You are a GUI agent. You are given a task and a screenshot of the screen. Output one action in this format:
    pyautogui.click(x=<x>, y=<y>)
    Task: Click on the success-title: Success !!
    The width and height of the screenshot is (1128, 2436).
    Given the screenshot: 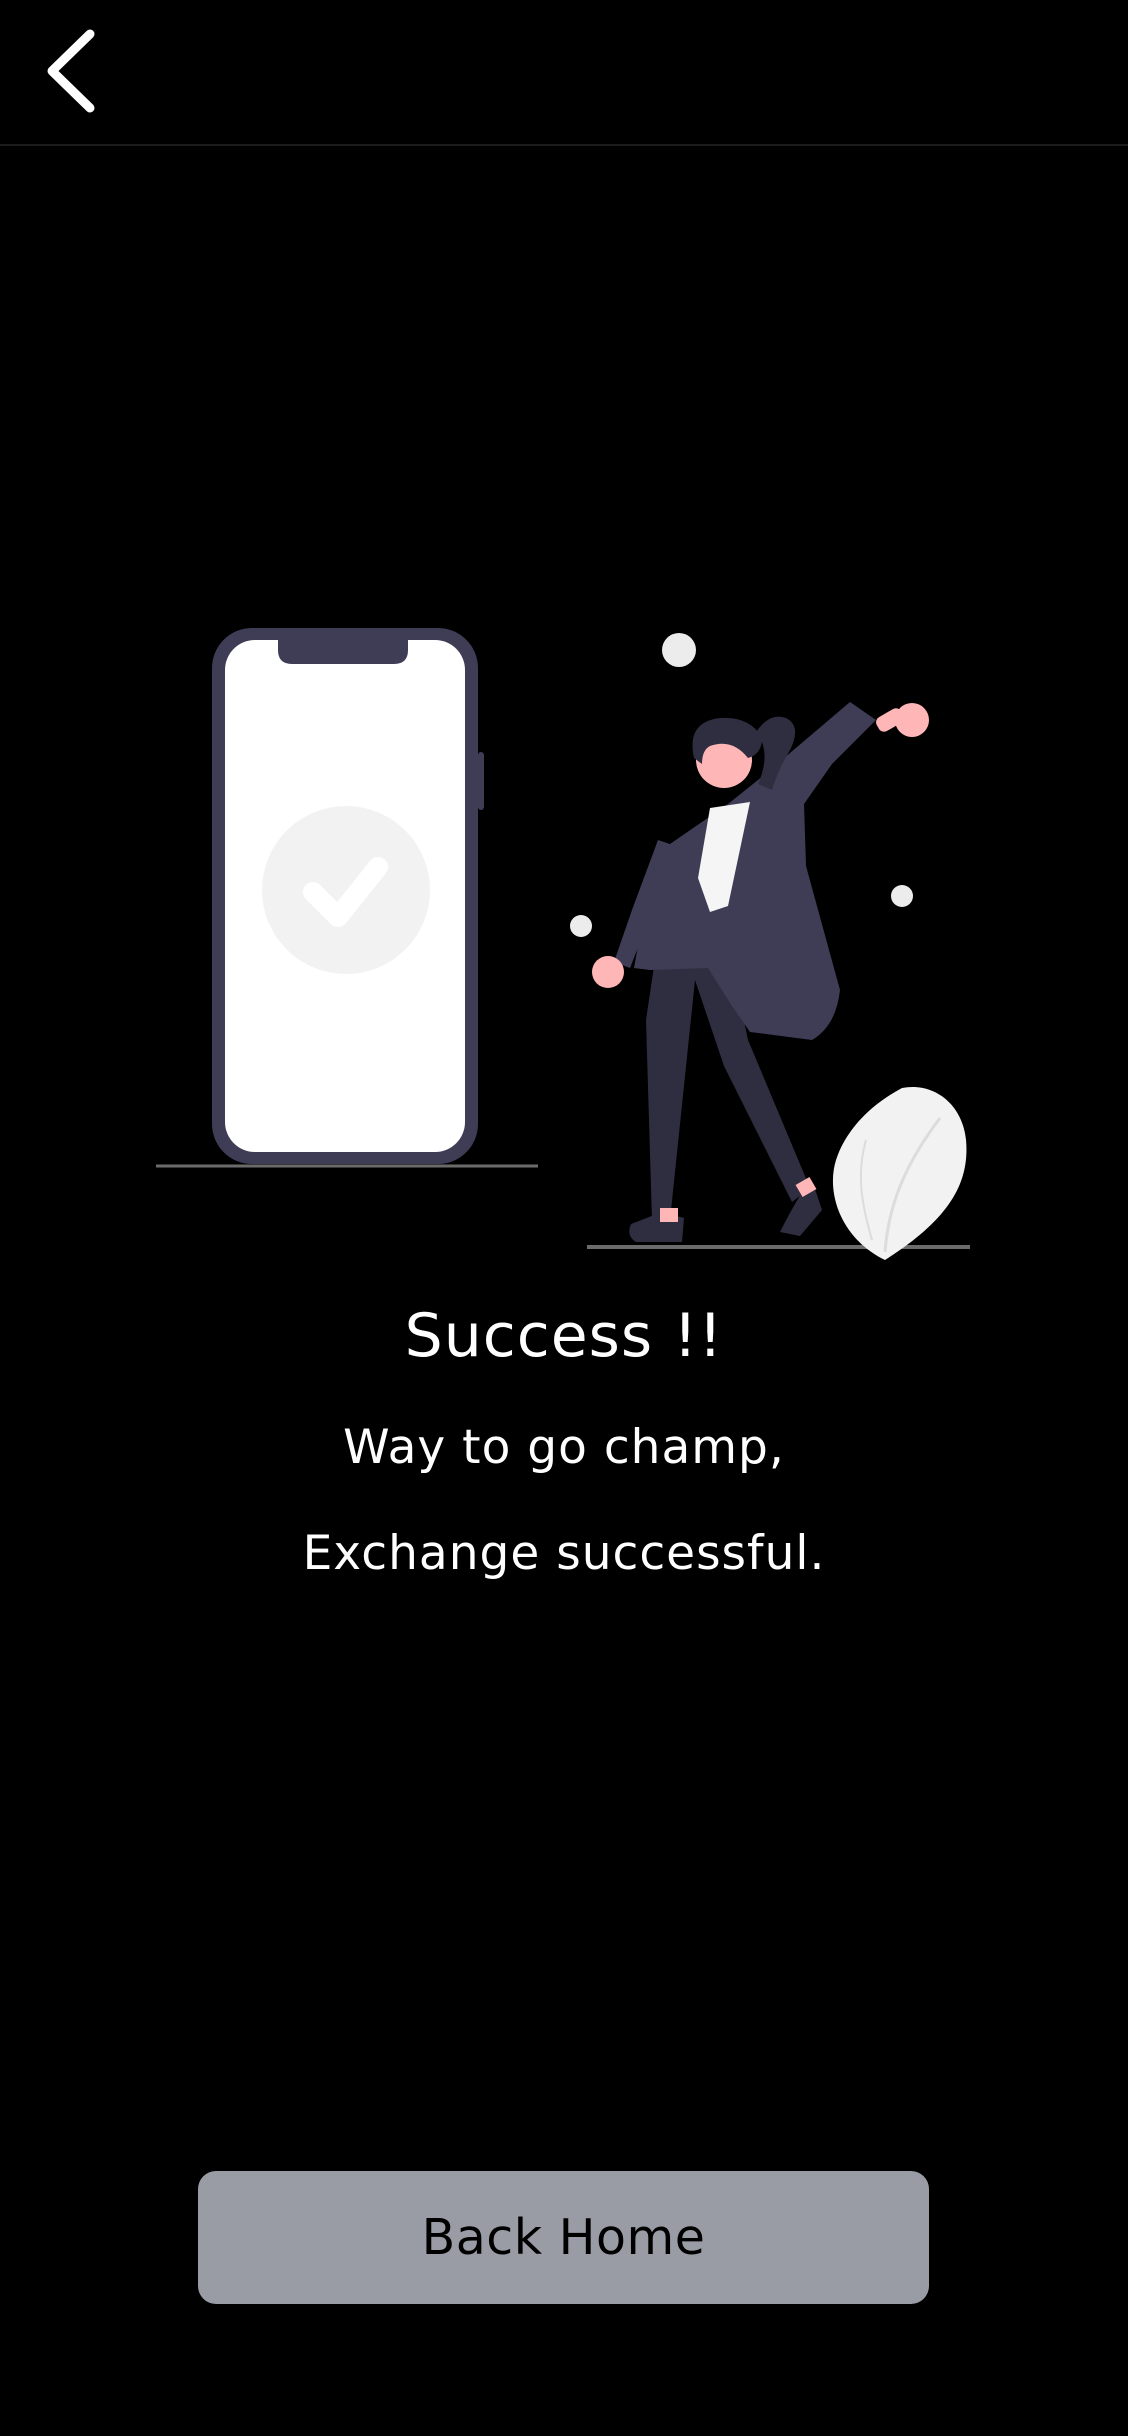 What is the action you would take?
    pyautogui.click(x=564, y=1336)
    